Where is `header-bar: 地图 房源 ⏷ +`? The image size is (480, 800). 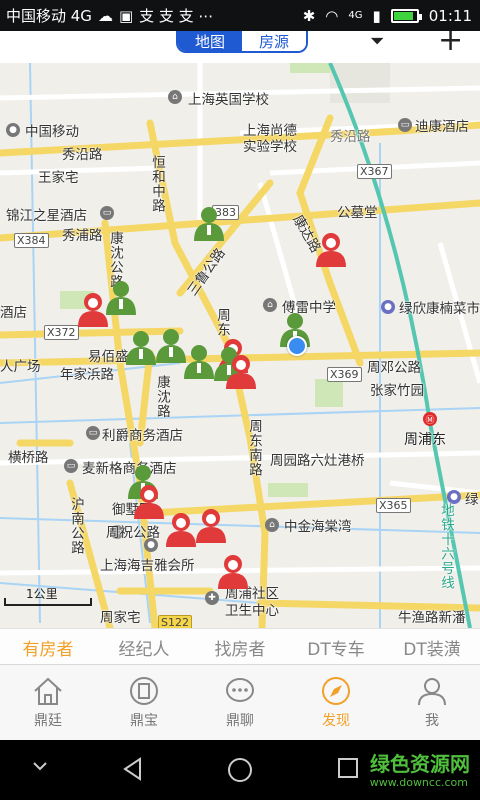 header-bar: 地图 房源 ⏷ + is located at coordinates (240, 43).